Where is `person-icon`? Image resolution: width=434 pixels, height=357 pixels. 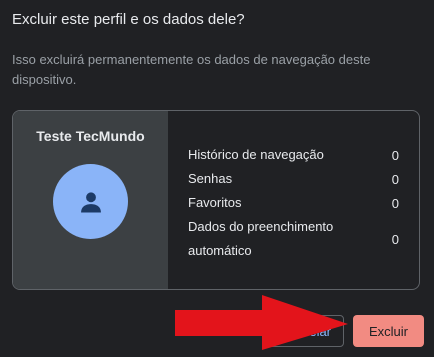
person-icon is located at coordinates (90, 201).